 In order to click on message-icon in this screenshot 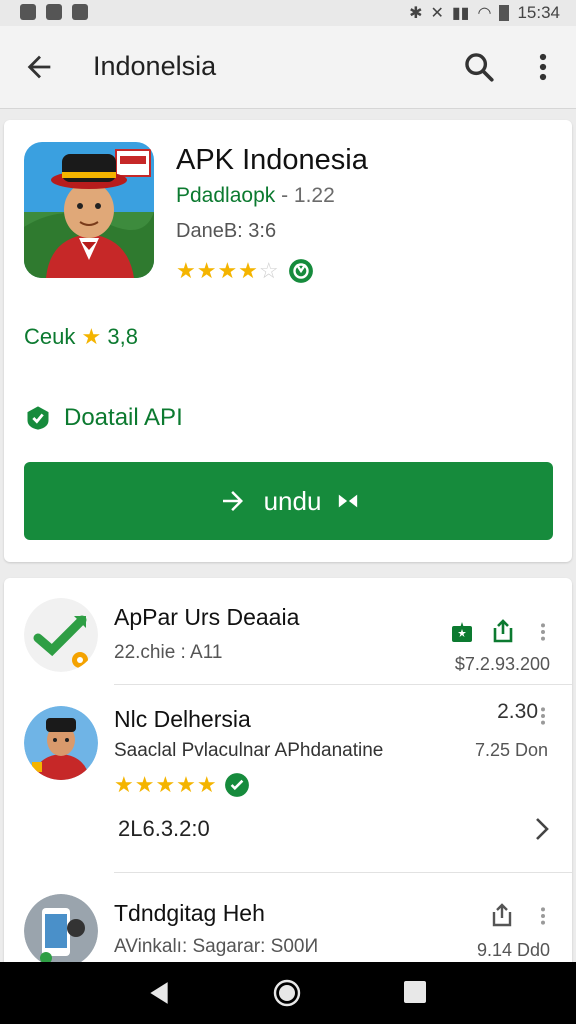, I will do `click(54, 12)`.